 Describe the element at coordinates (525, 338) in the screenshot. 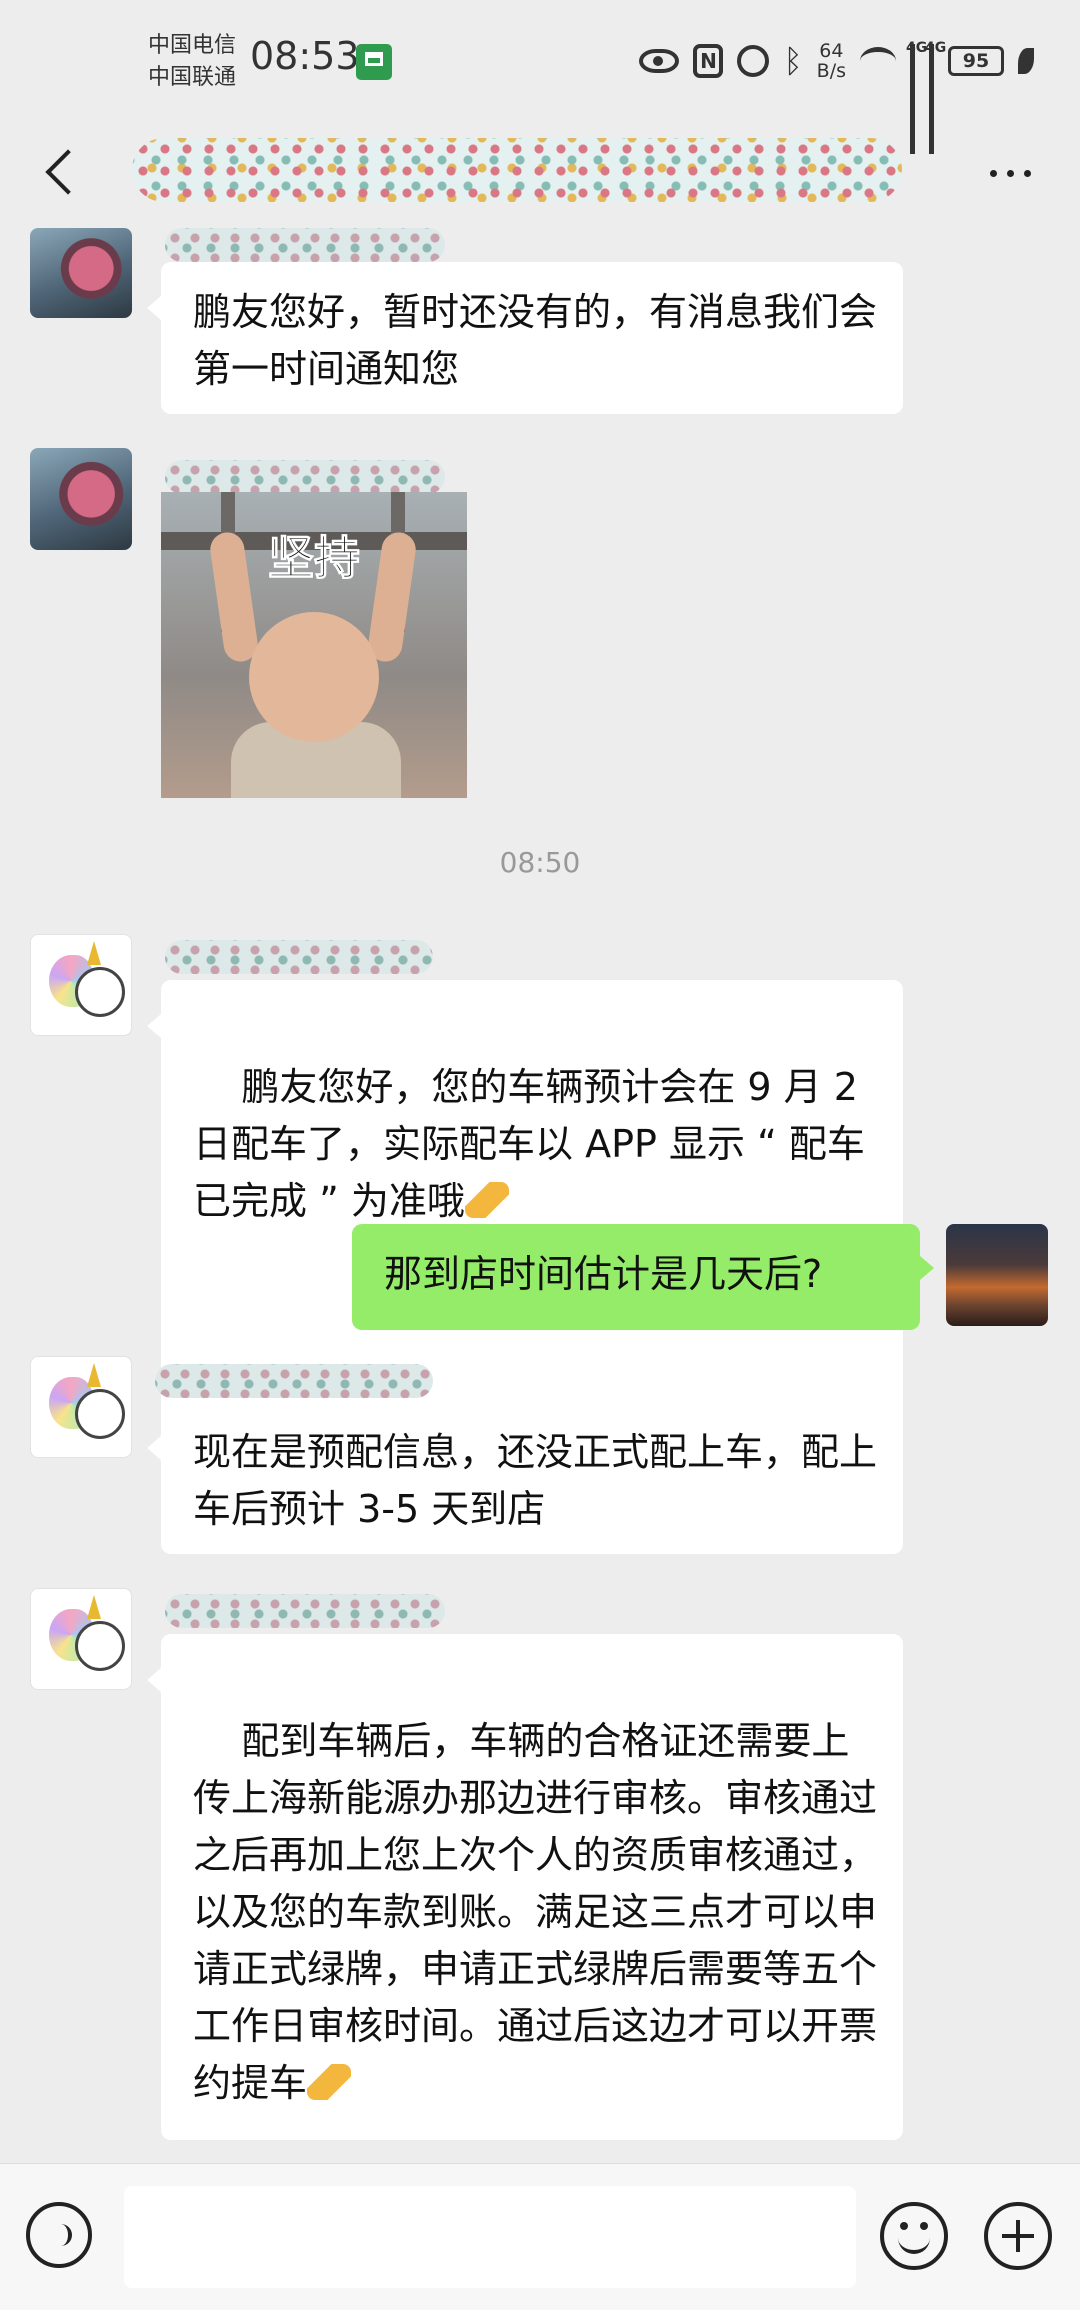

I see `message-bubble: 鹏友您好，暂时还没有的，有消息我们会第一时间通知您` at that location.